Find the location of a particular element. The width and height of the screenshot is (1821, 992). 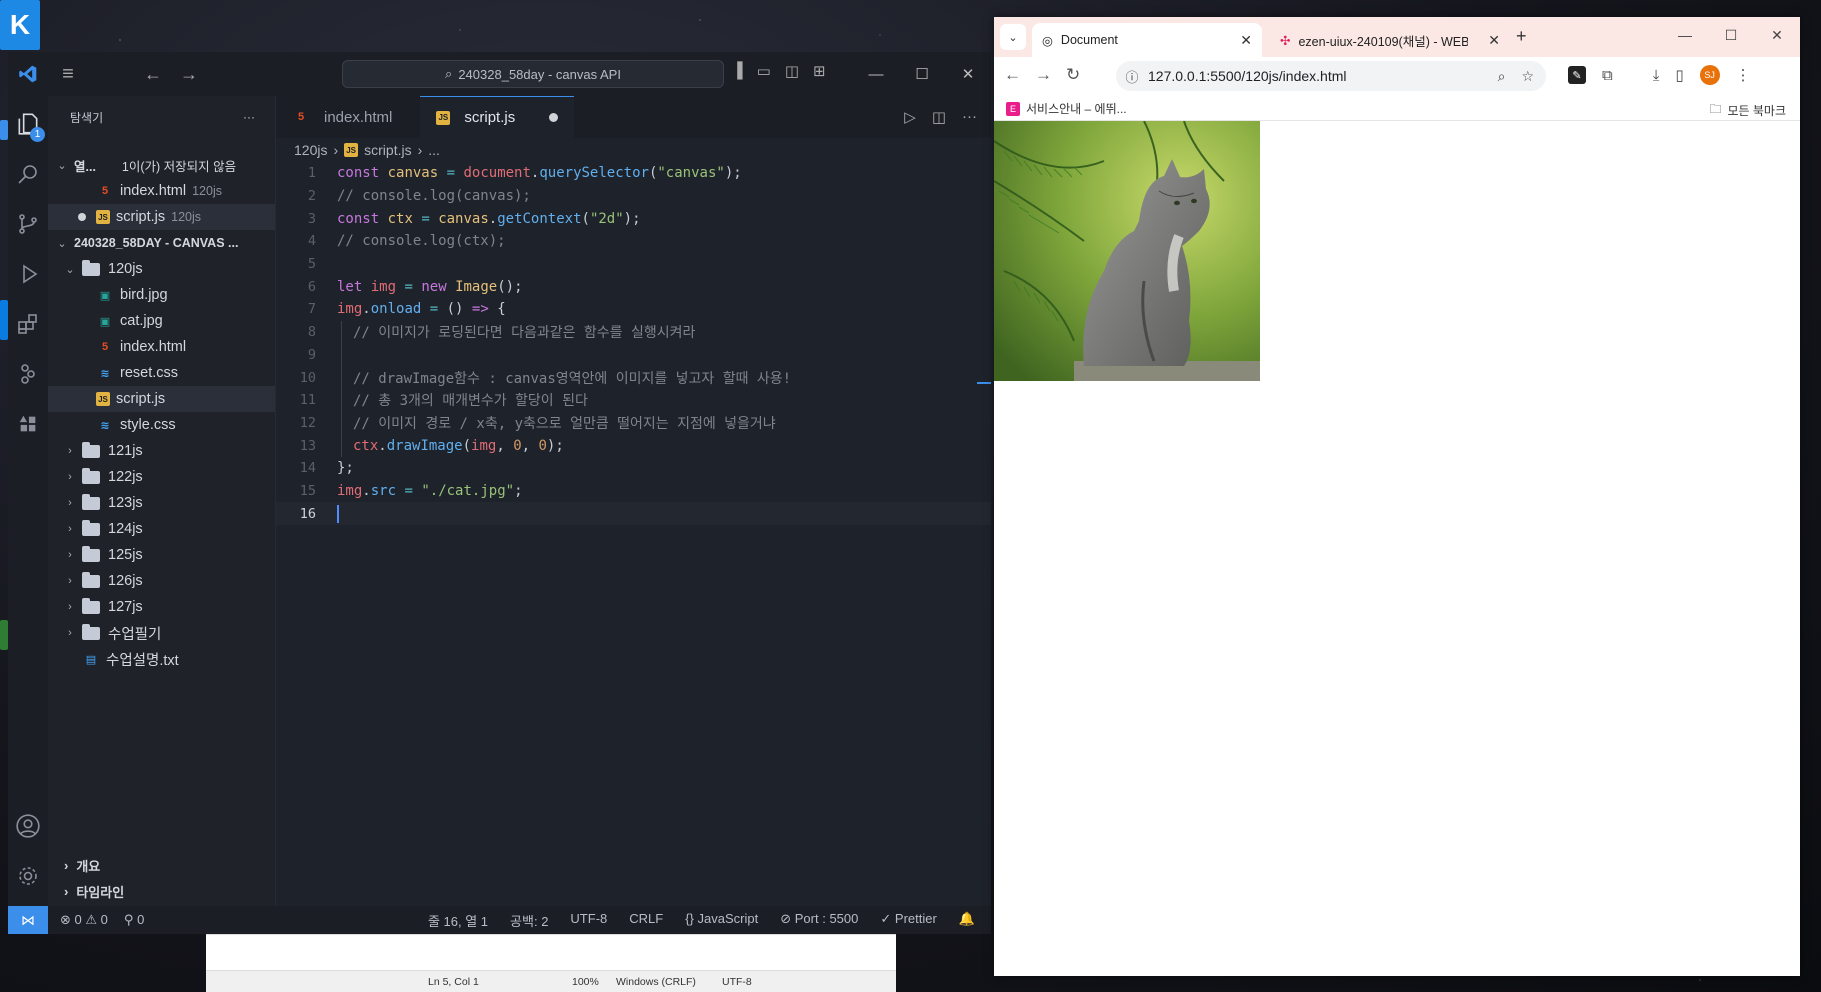

tree-item-label: cat.jpg is located at coordinates (141, 321).